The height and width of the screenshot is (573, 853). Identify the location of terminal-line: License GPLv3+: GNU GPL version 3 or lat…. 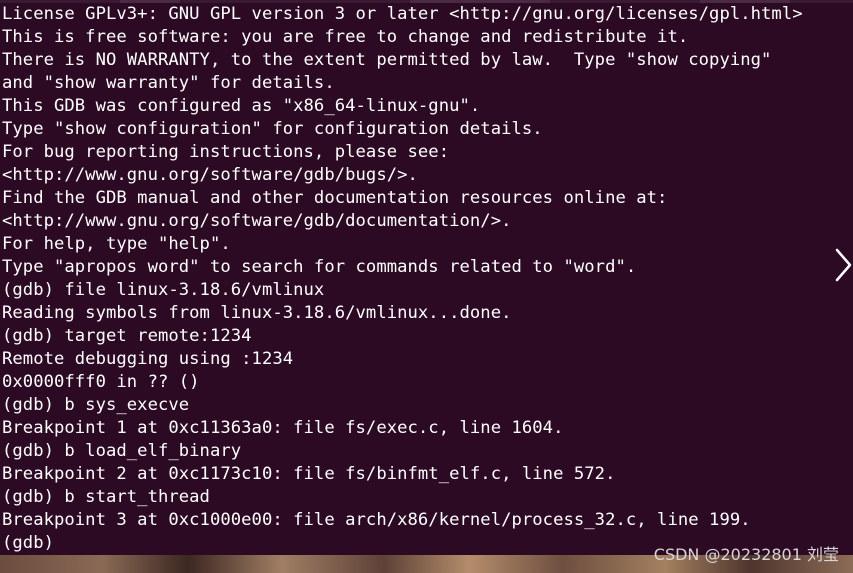
(402, 14).